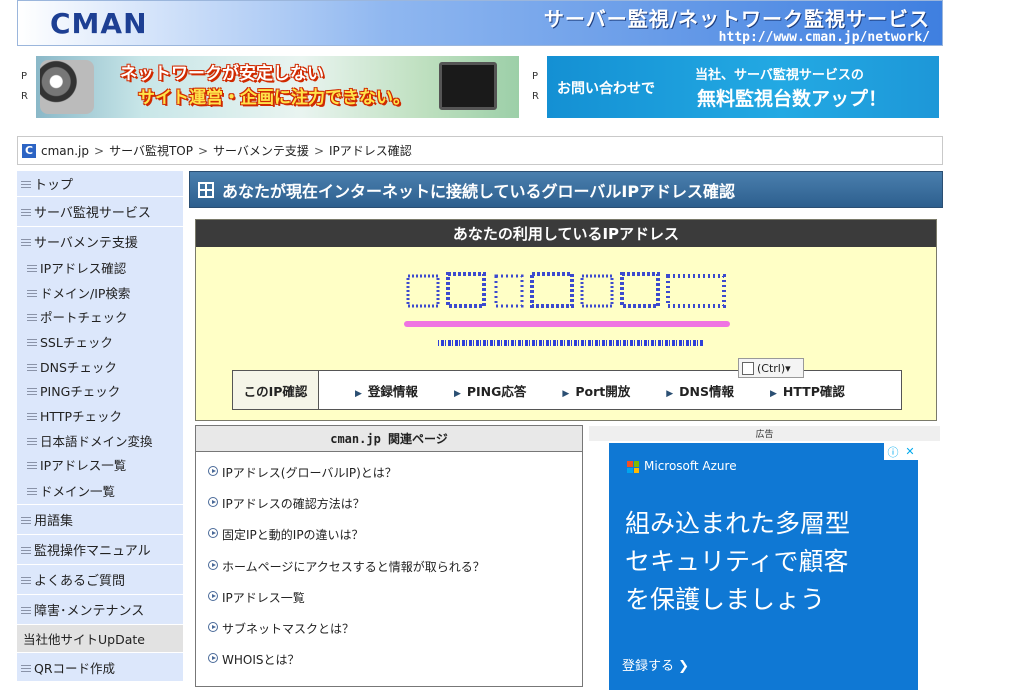  I want to click on camera-image, so click(67, 87).